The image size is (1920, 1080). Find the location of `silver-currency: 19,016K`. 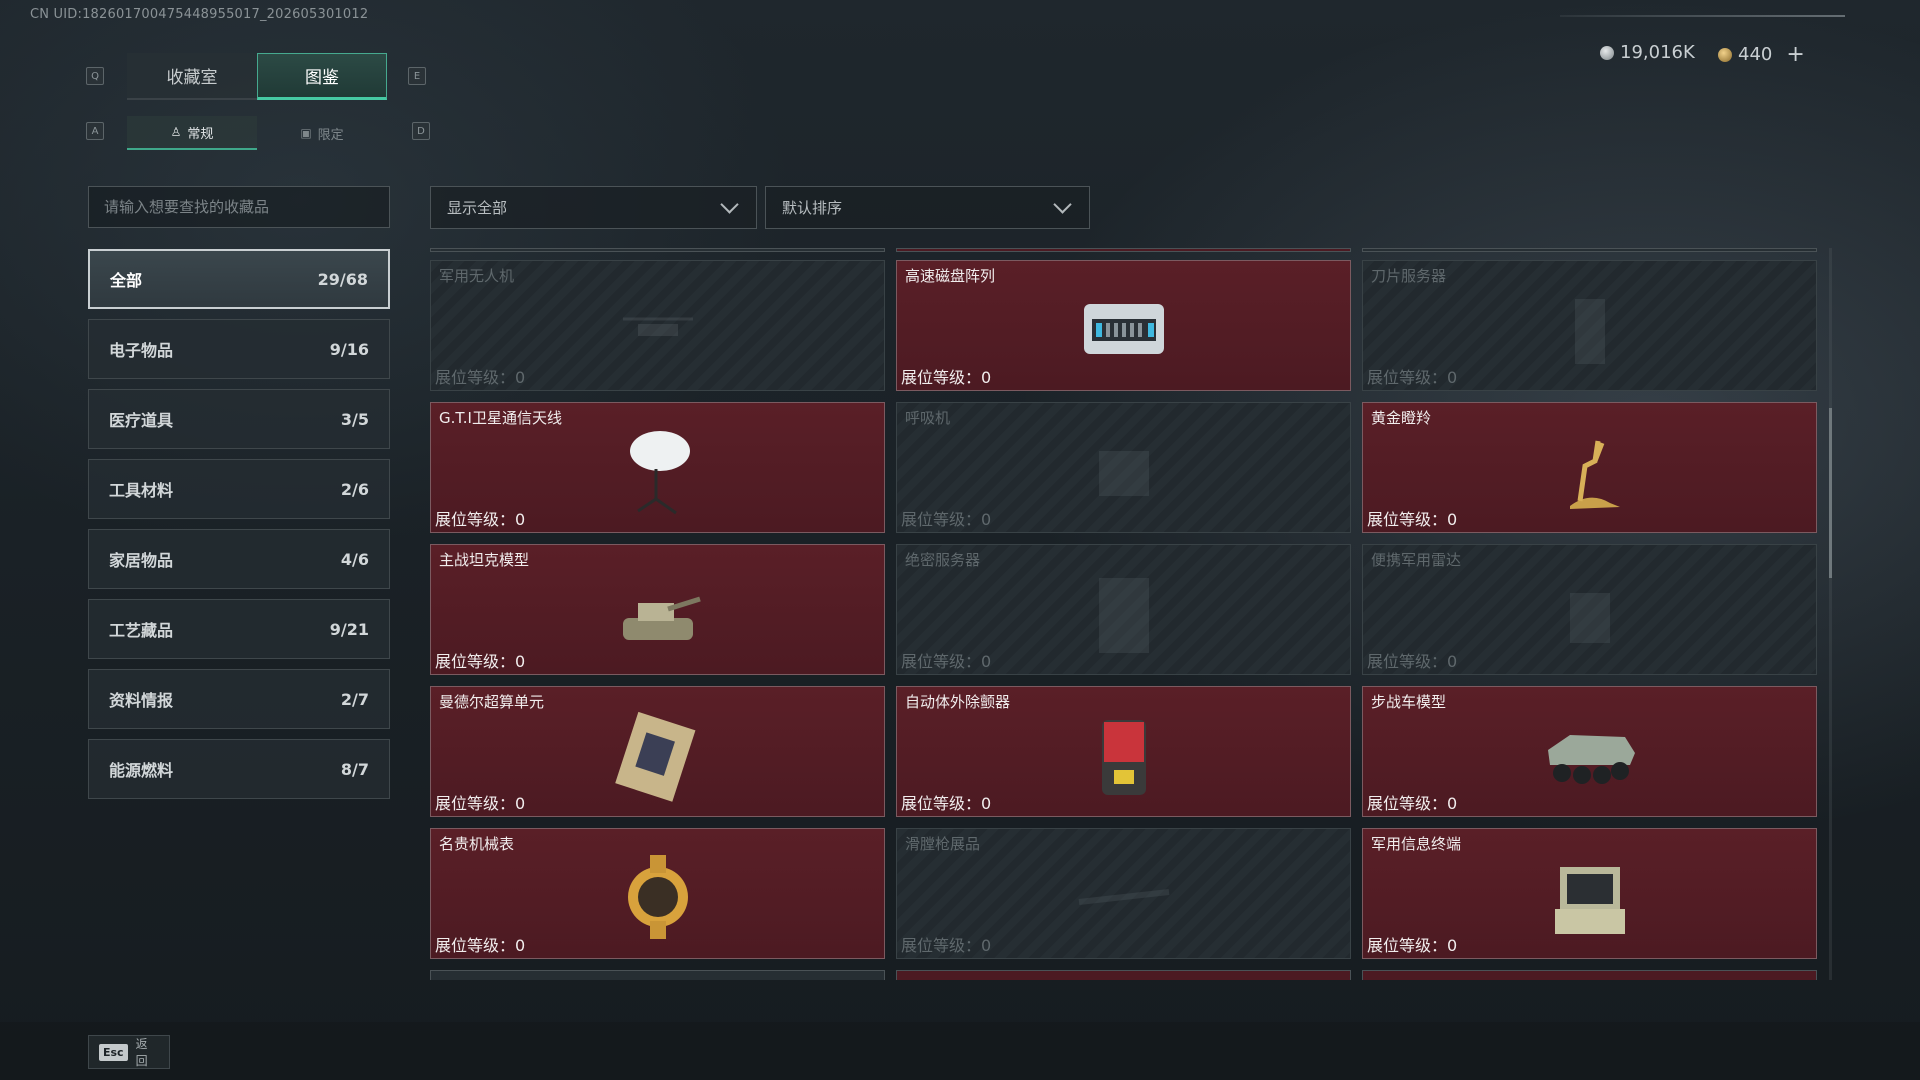

silver-currency: 19,016K is located at coordinates (1647, 52).